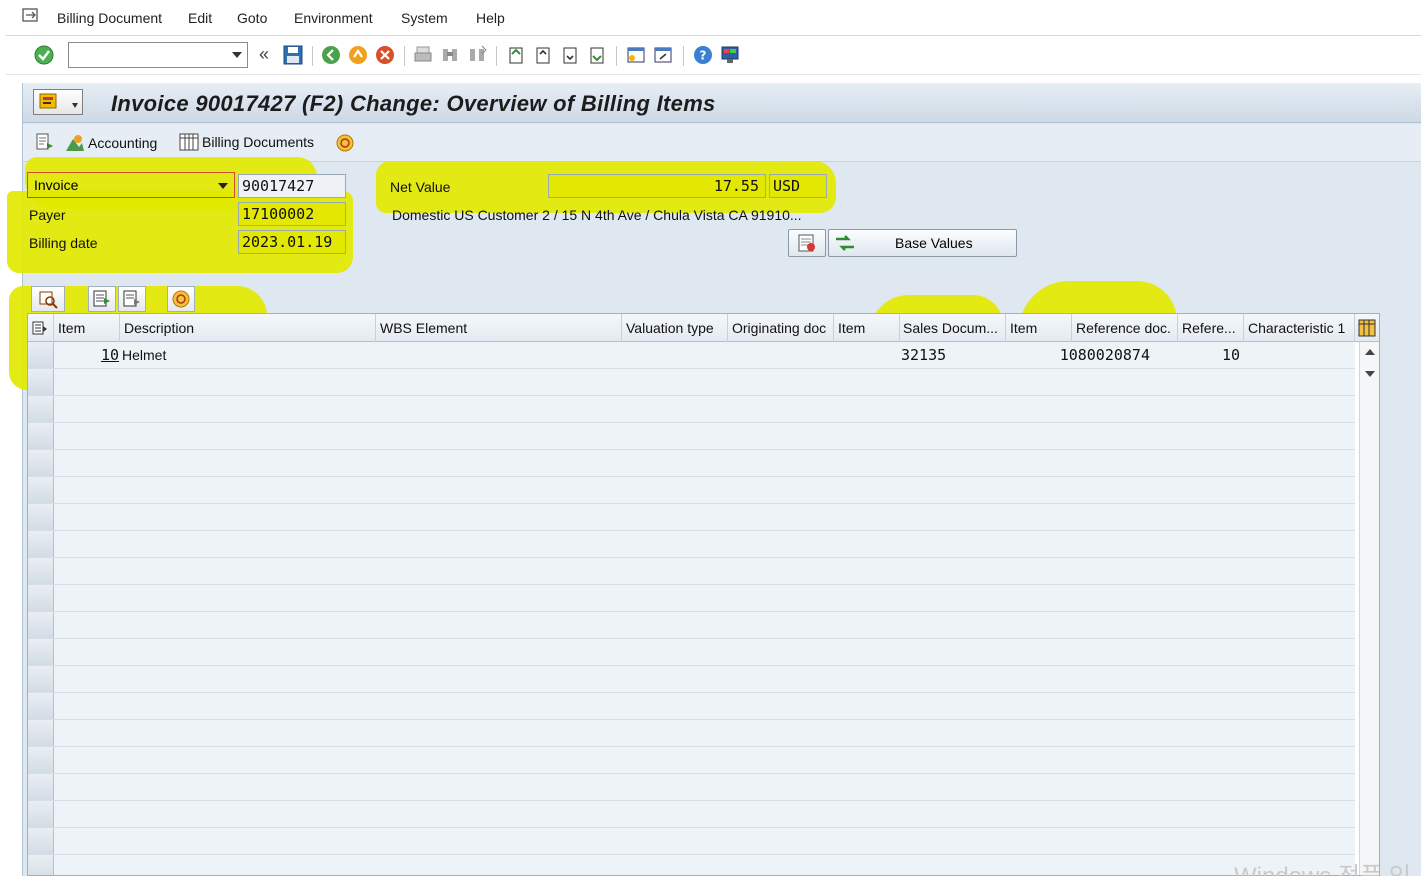  Describe the element at coordinates (420, 187) in the screenshot. I see `net-value-label: Net Value` at that location.